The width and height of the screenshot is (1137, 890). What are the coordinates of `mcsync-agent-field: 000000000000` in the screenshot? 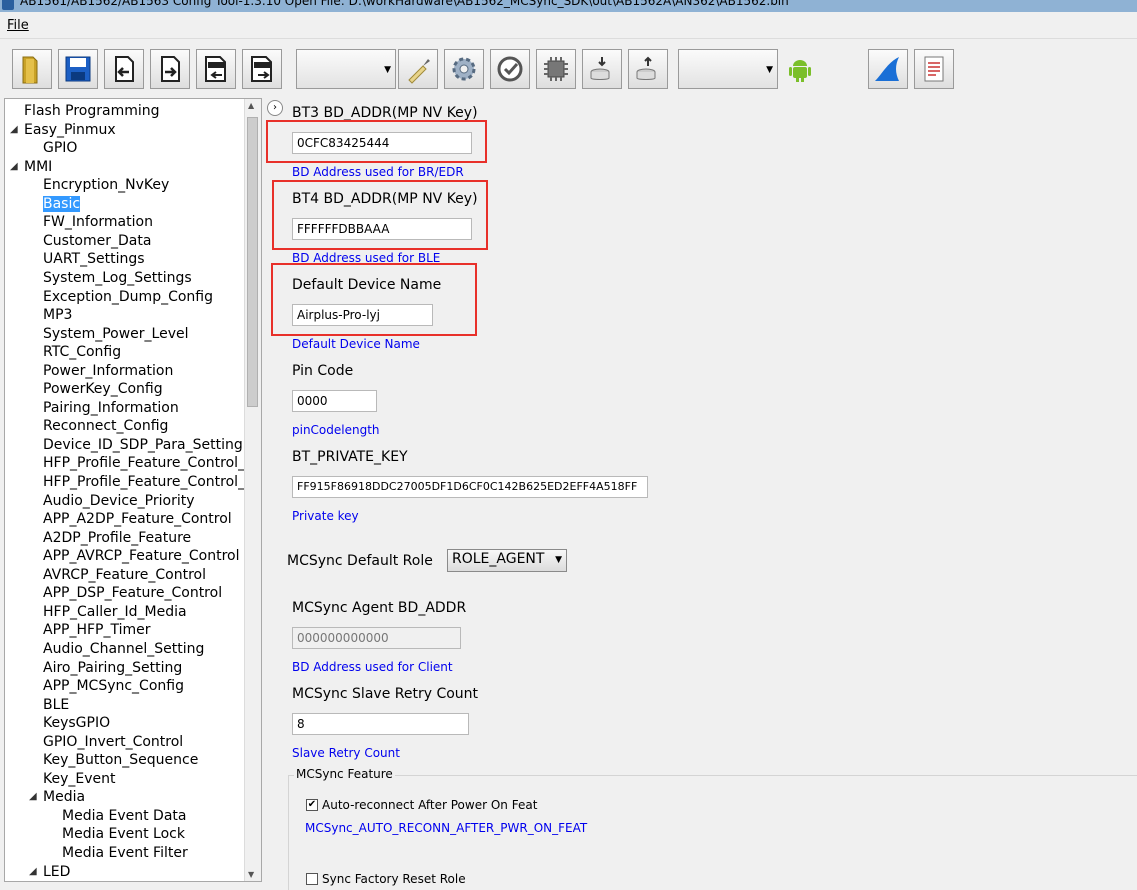 It's located at (376, 638).